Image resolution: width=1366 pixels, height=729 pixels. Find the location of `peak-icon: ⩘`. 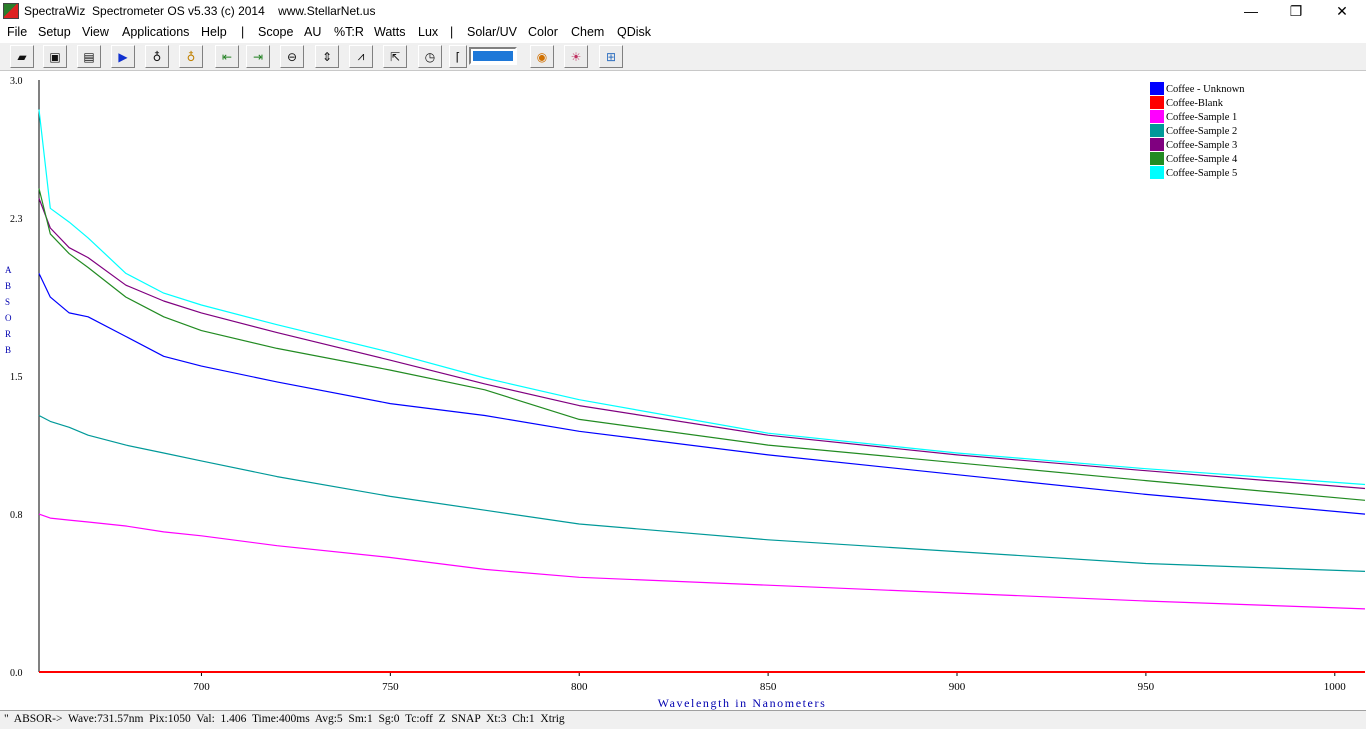

peak-icon: ⩘ is located at coordinates (361, 56).